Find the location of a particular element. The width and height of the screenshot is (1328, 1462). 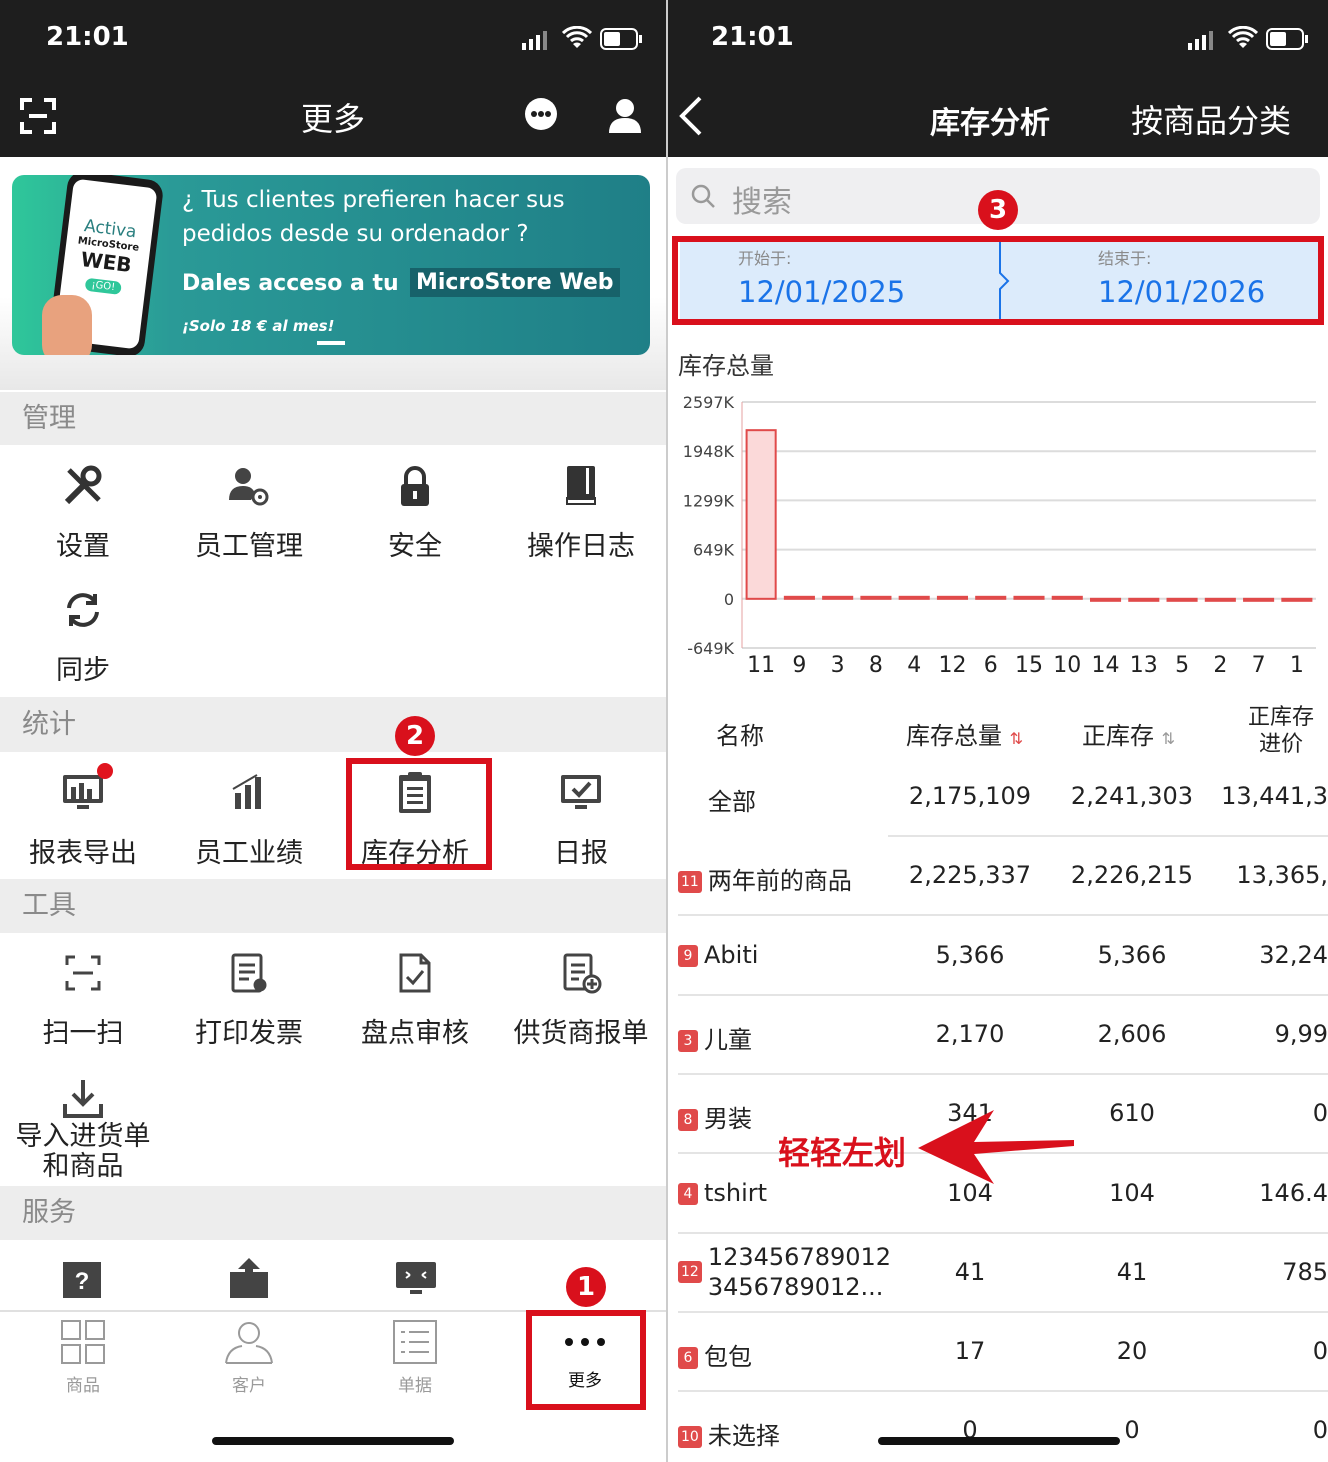

tab-products-label: 商品 is located at coordinates (83, 1386).